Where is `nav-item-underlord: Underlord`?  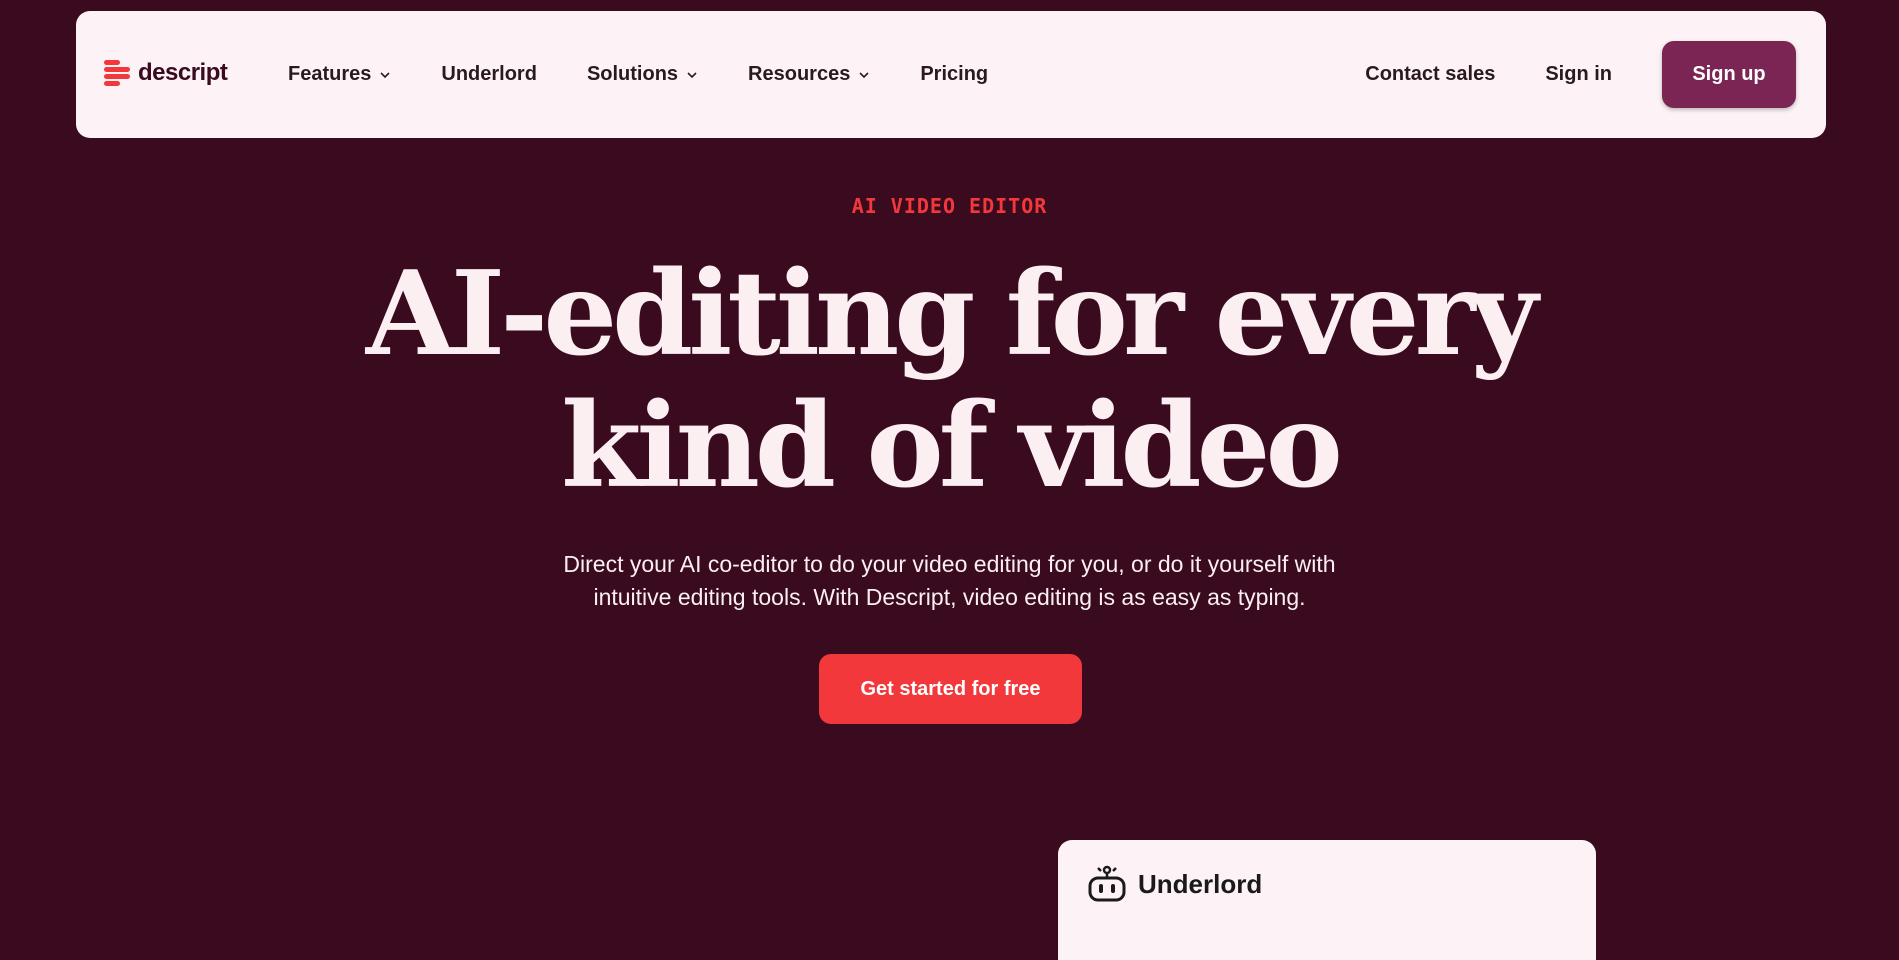
nav-item-underlord: Underlord is located at coordinates (489, 74).